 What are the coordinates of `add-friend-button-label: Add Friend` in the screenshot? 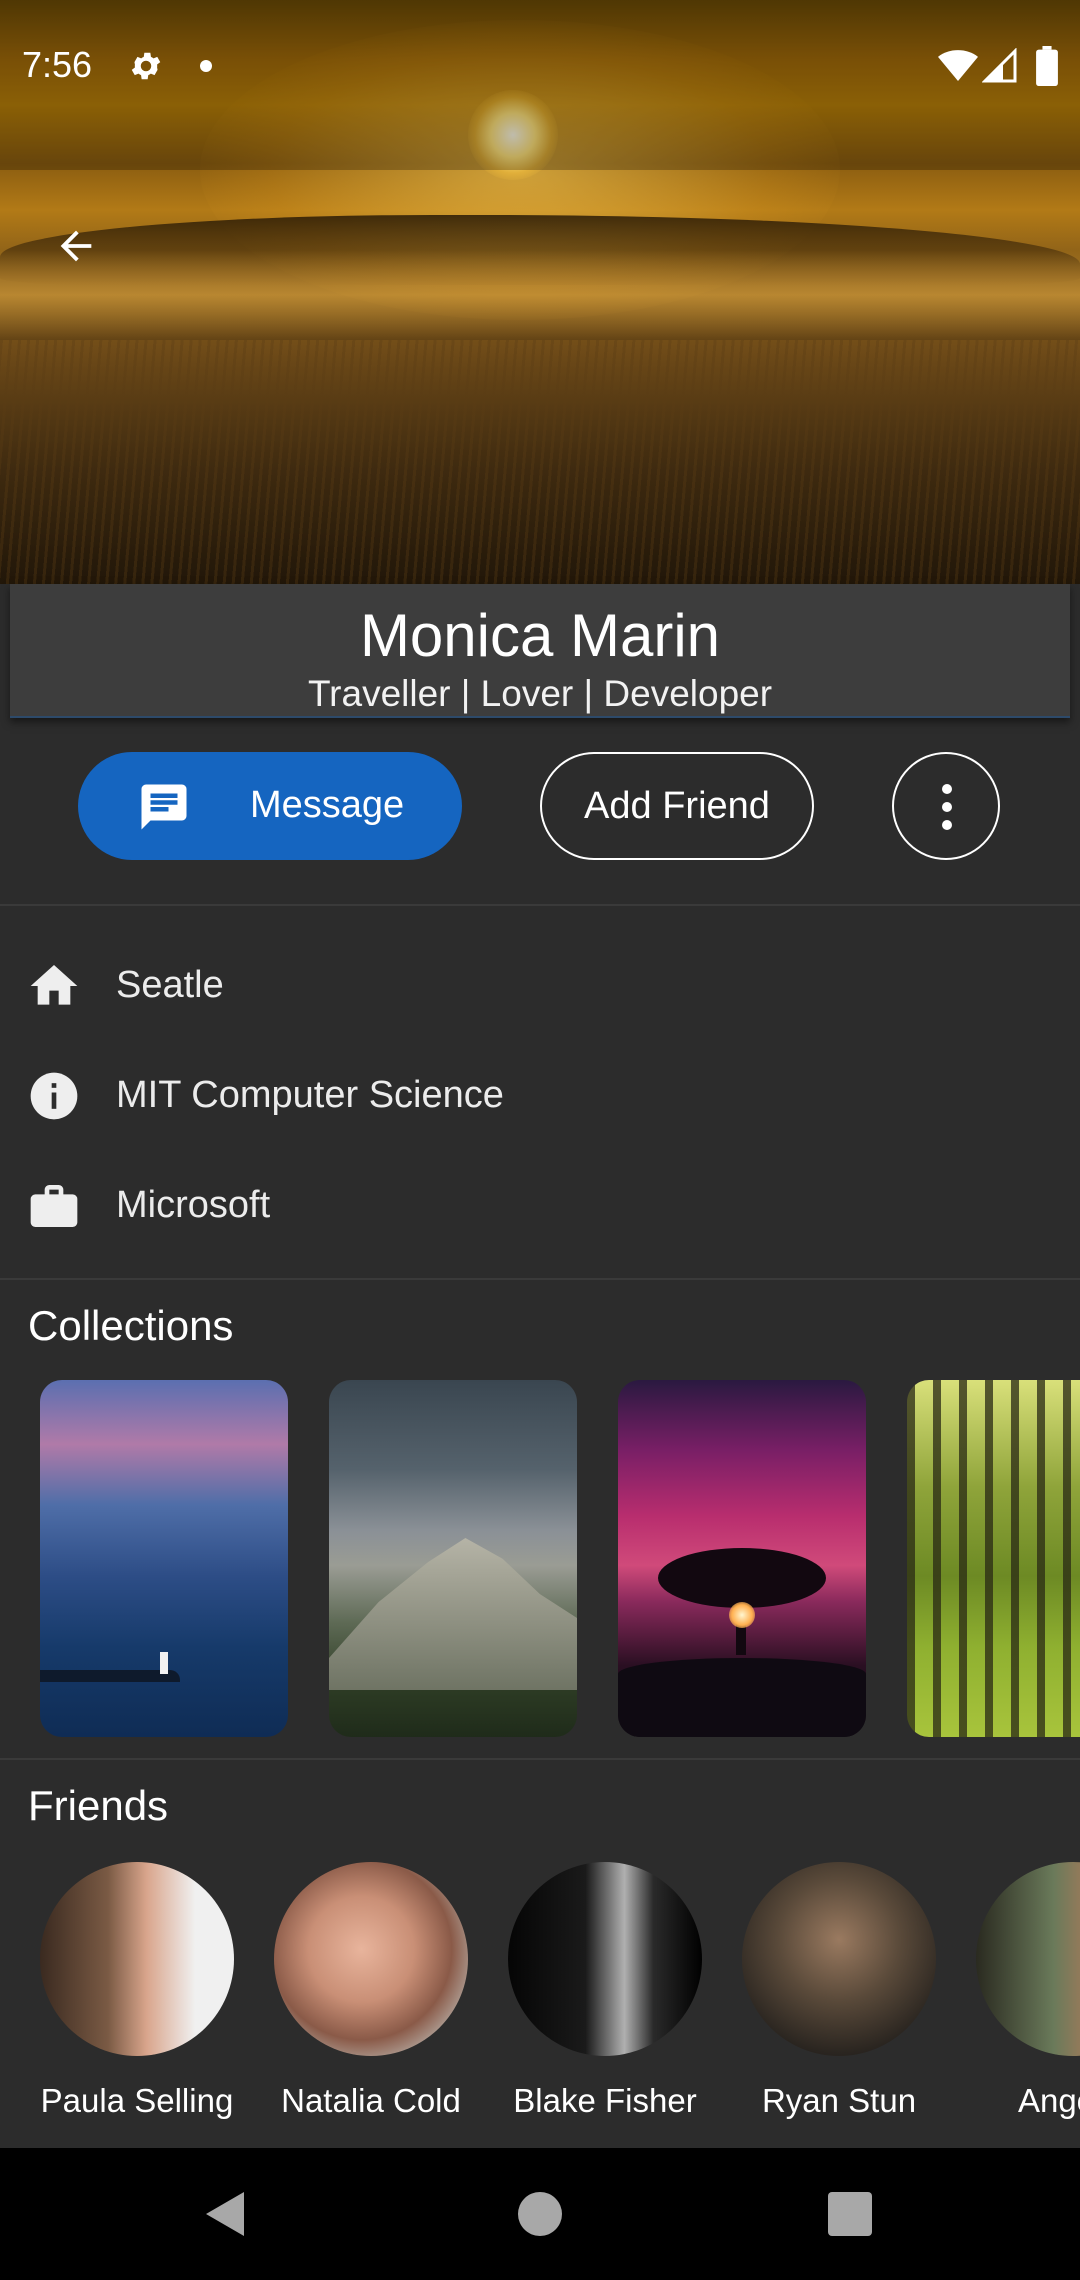 It's located at (677, 806).